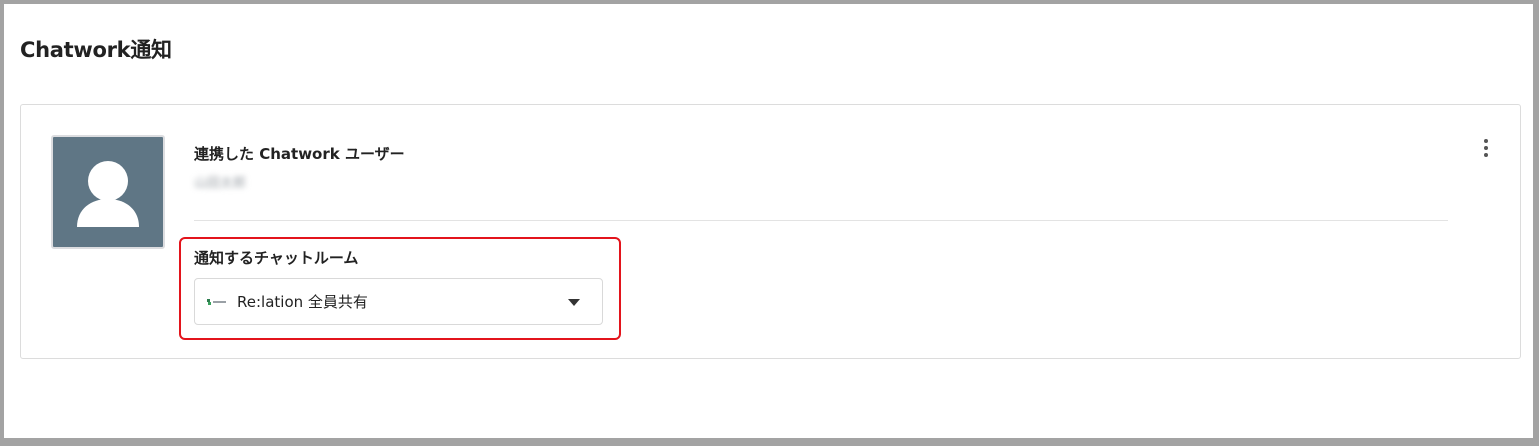  What do you see at coordinates (398, 301) in the screenshot?
I see `chatroom-select: Re:lation 全員共有` at bounding box center [398, 301].